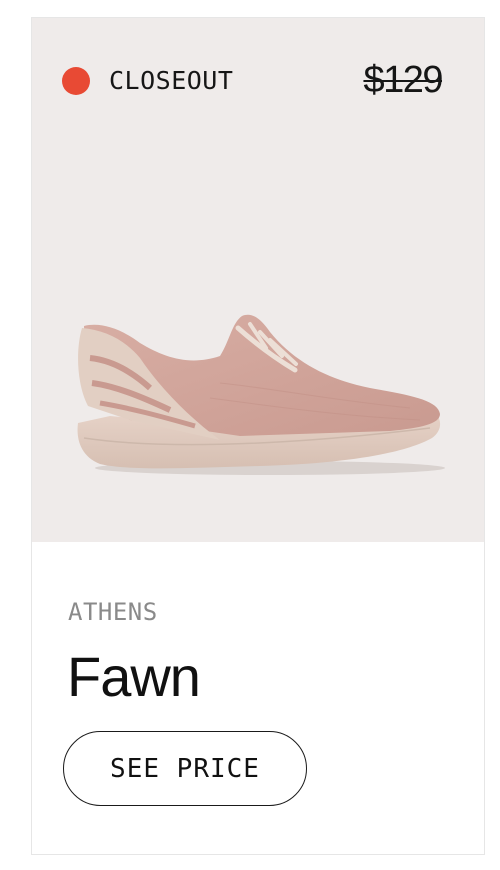  What do you see at coordinates (134, 677) in the screenshot?
I see `product-name: Fawn` at bounding box center [134, 677].